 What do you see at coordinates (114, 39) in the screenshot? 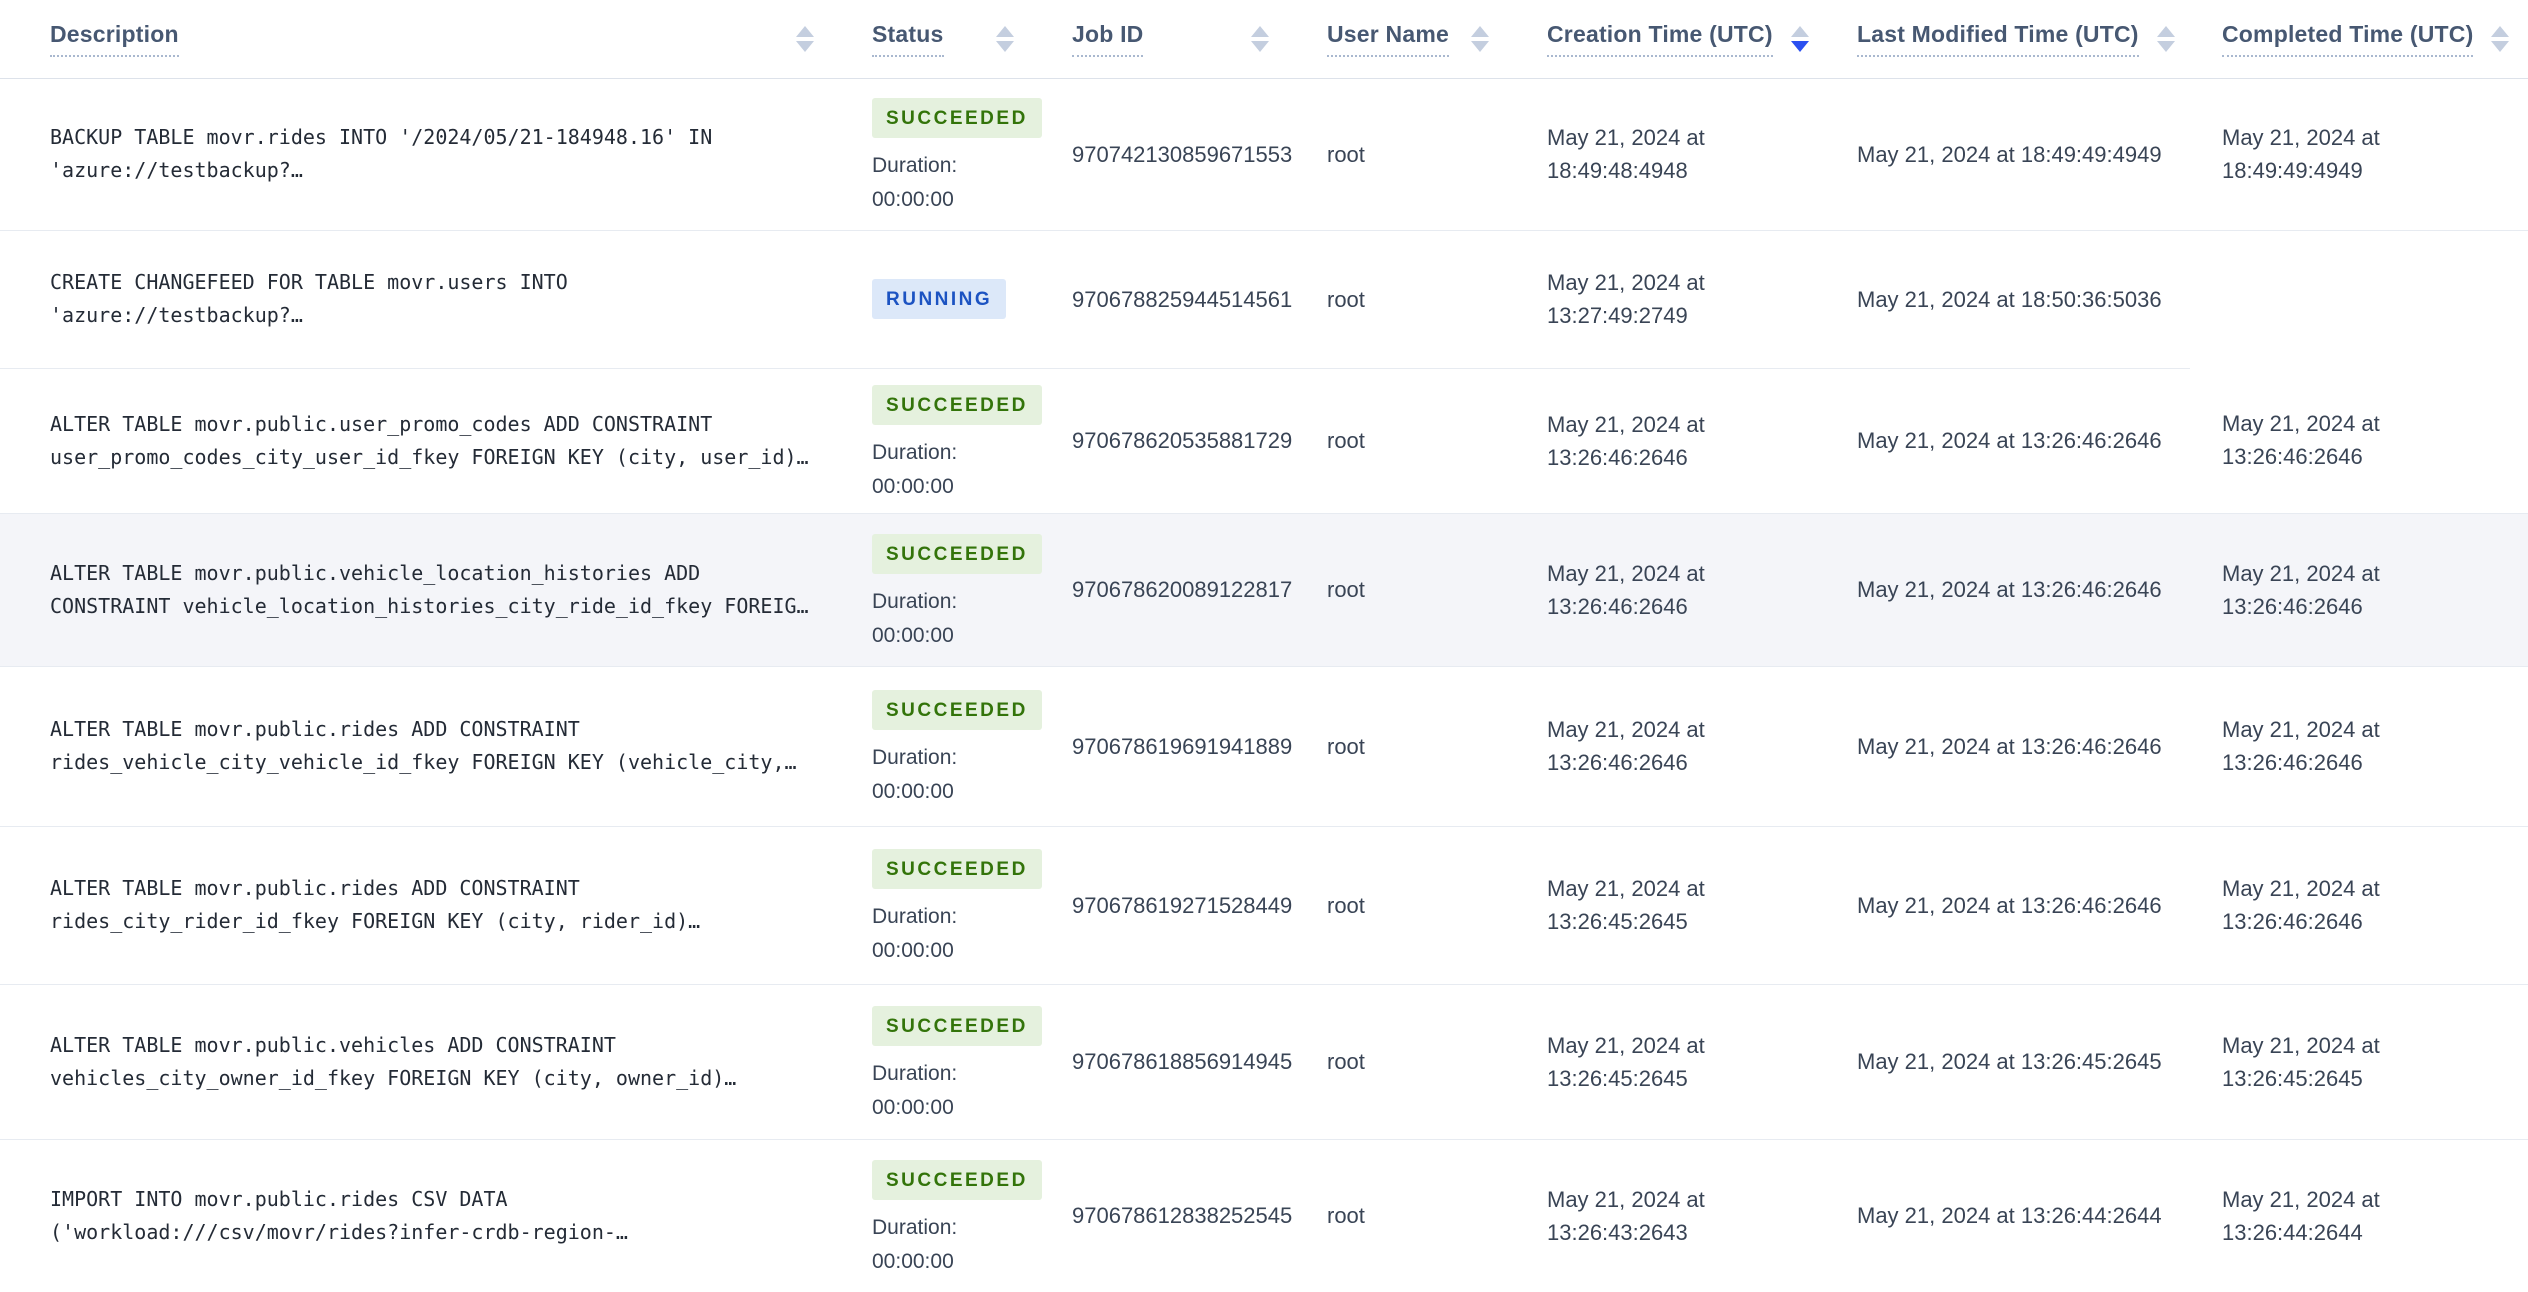
I see `column-label-description: Description` at bounding box center [114, 39].